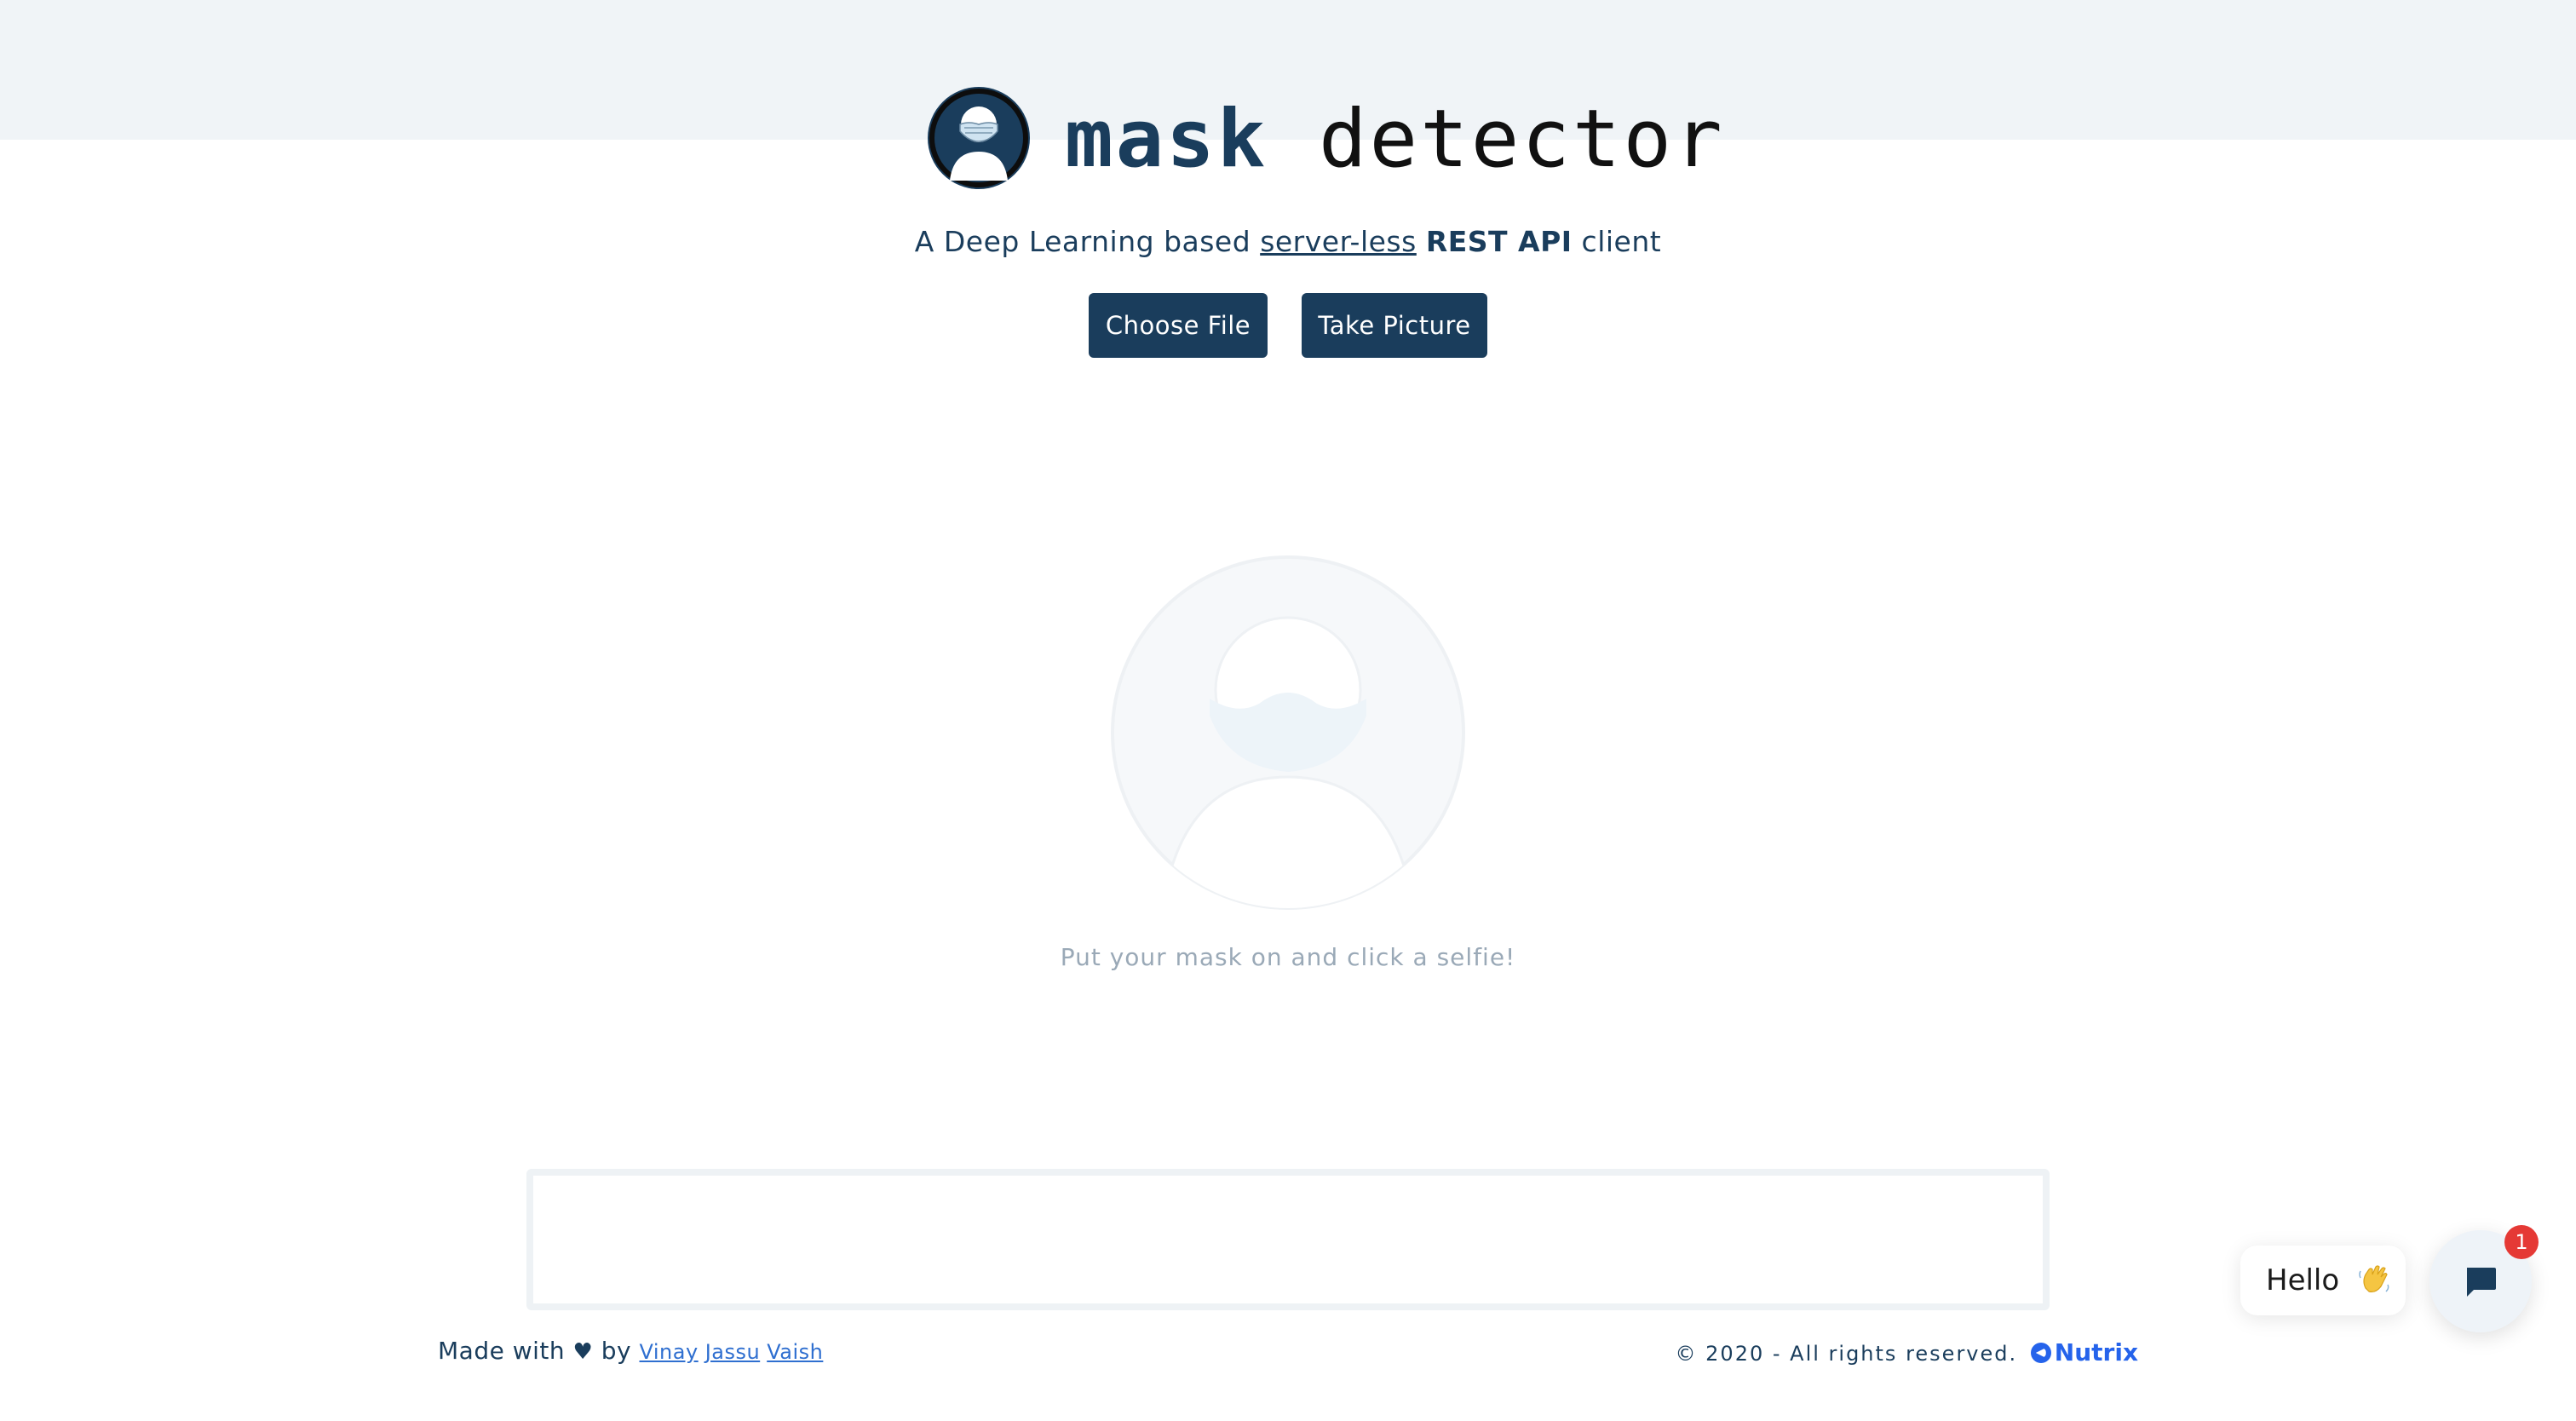 This screenshot has width=2576, height=1421. Describe the element at coordinates (2521, 1242) in the screenshot. I see `unread-badge: 1` at that location.